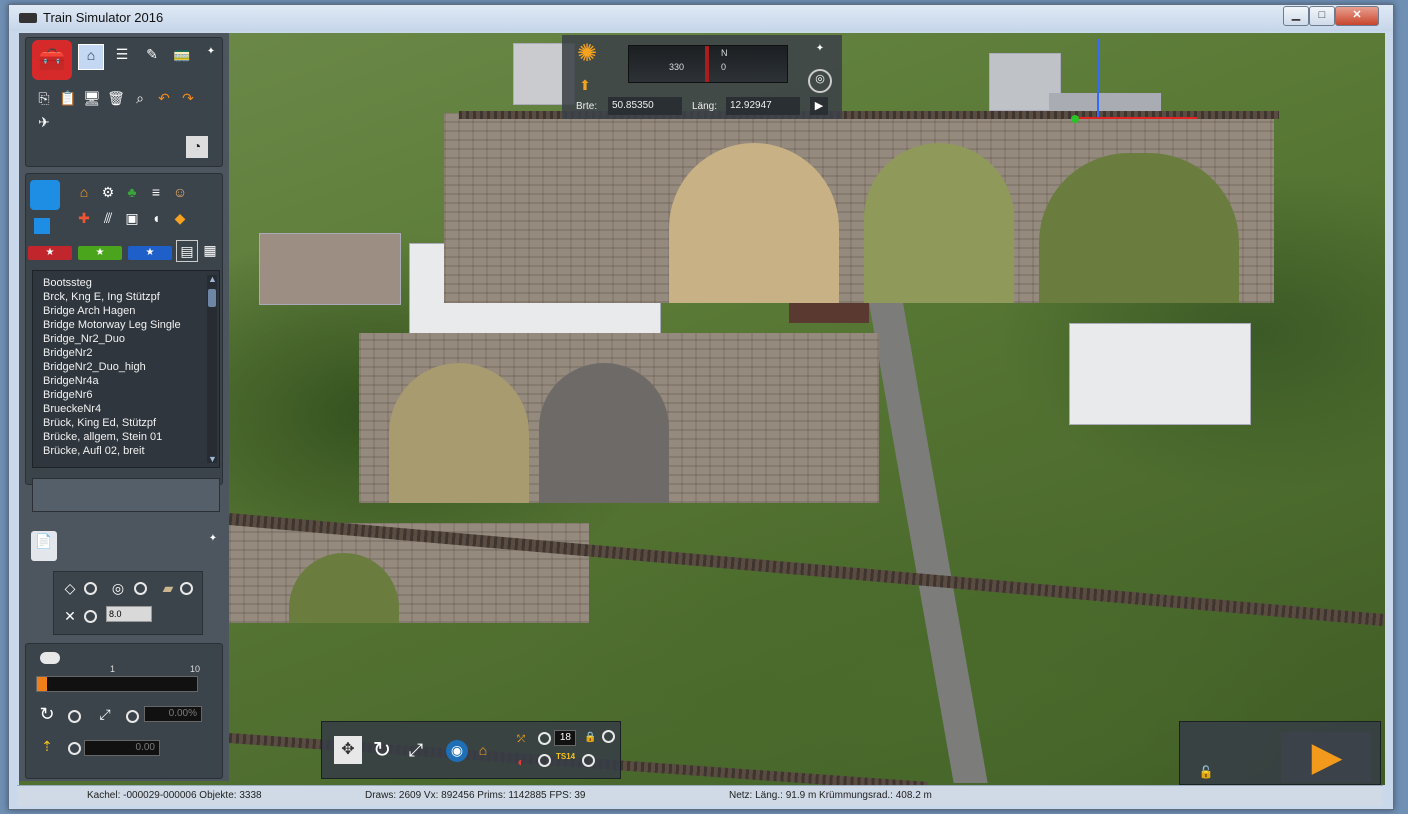  Describe the element at coordinates (140, 588) in the screenshot. I see `snap-target-radio` at that location.